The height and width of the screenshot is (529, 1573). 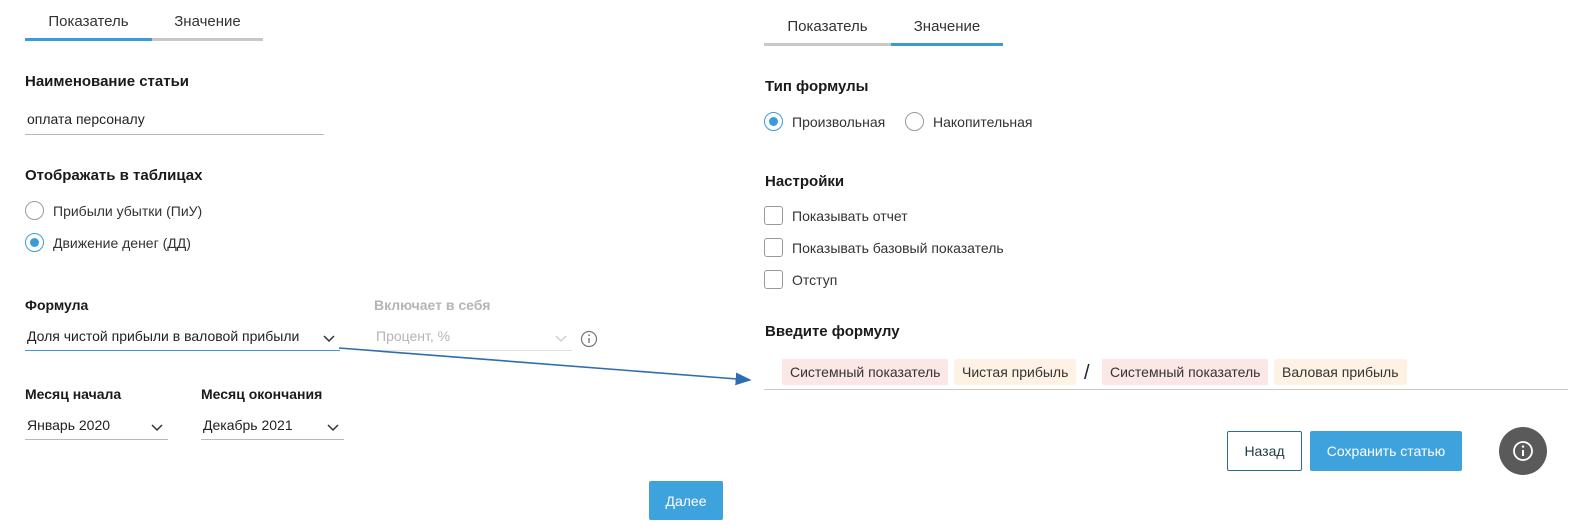 I want to click on right-tabs: Показатель Значение, so click(x=883, y=38).